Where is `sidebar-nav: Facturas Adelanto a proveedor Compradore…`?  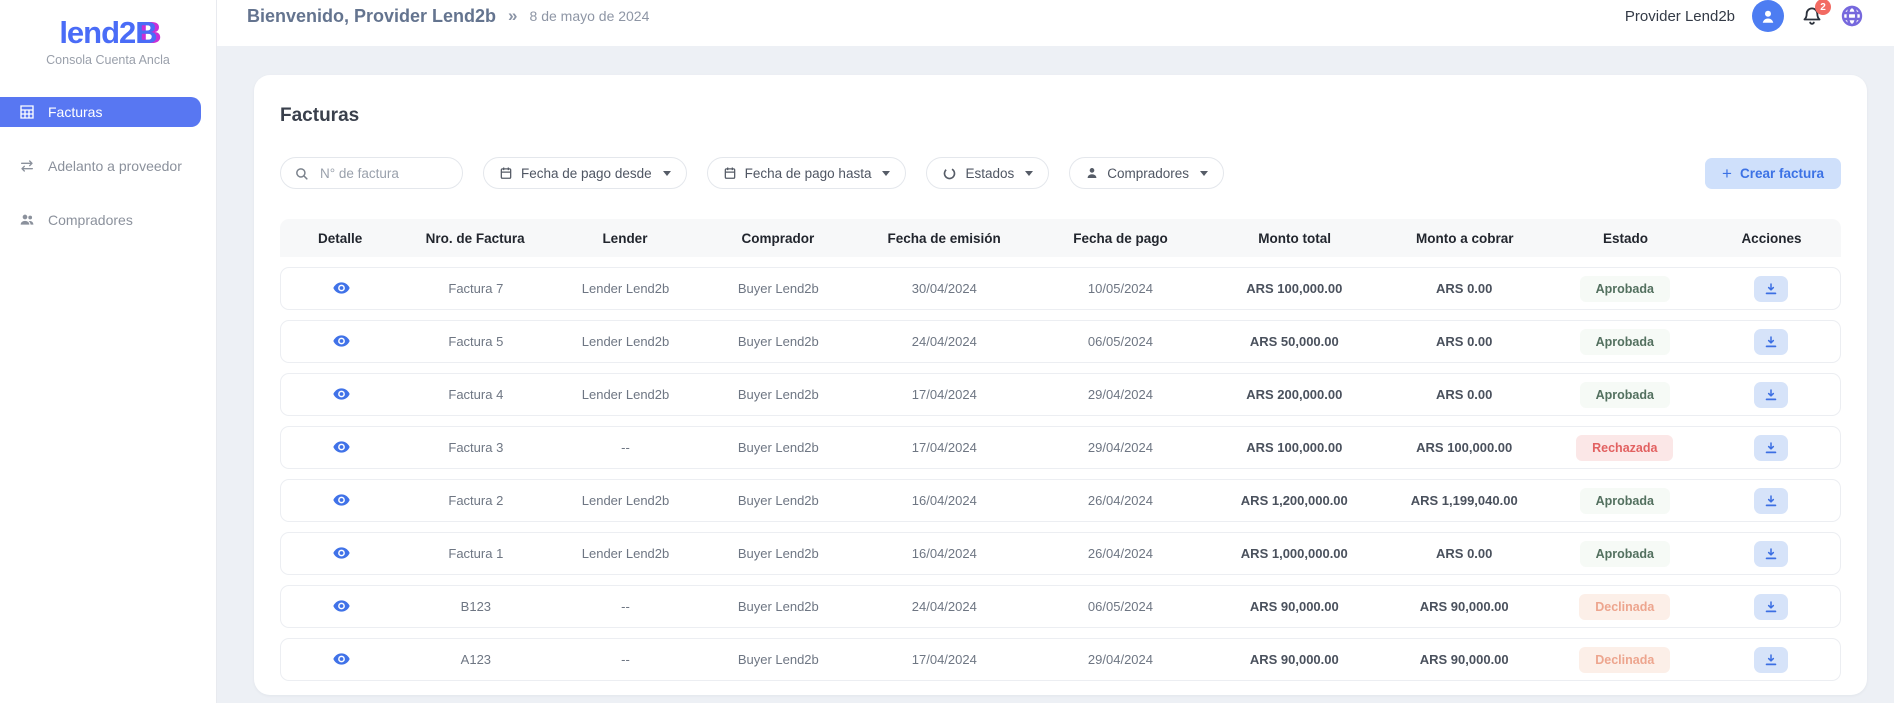
sidebar-nav: Facturas Adelanto a proveedor Compradore… is located at coordinates (108, 166).